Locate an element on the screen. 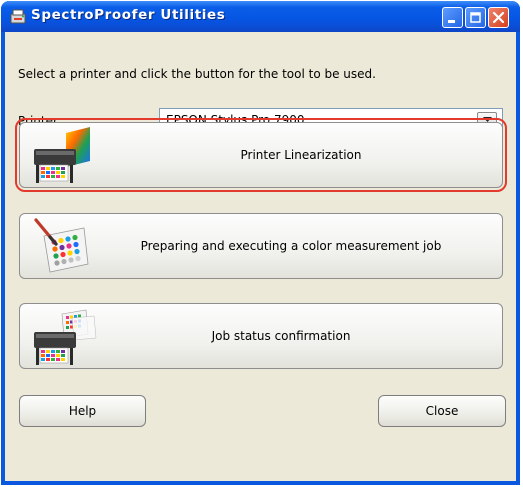  minimize-button is located at coordinates (452, 17).